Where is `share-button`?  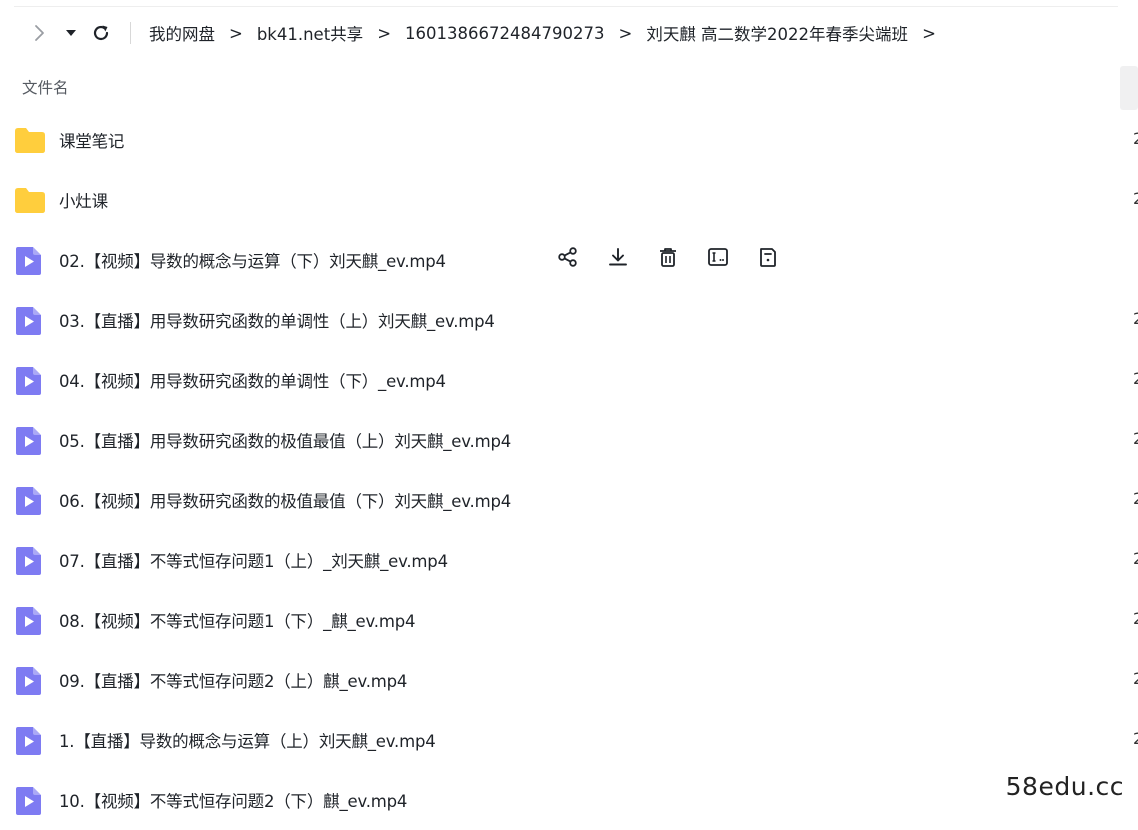
share-button is located at coordinates (568, 257).